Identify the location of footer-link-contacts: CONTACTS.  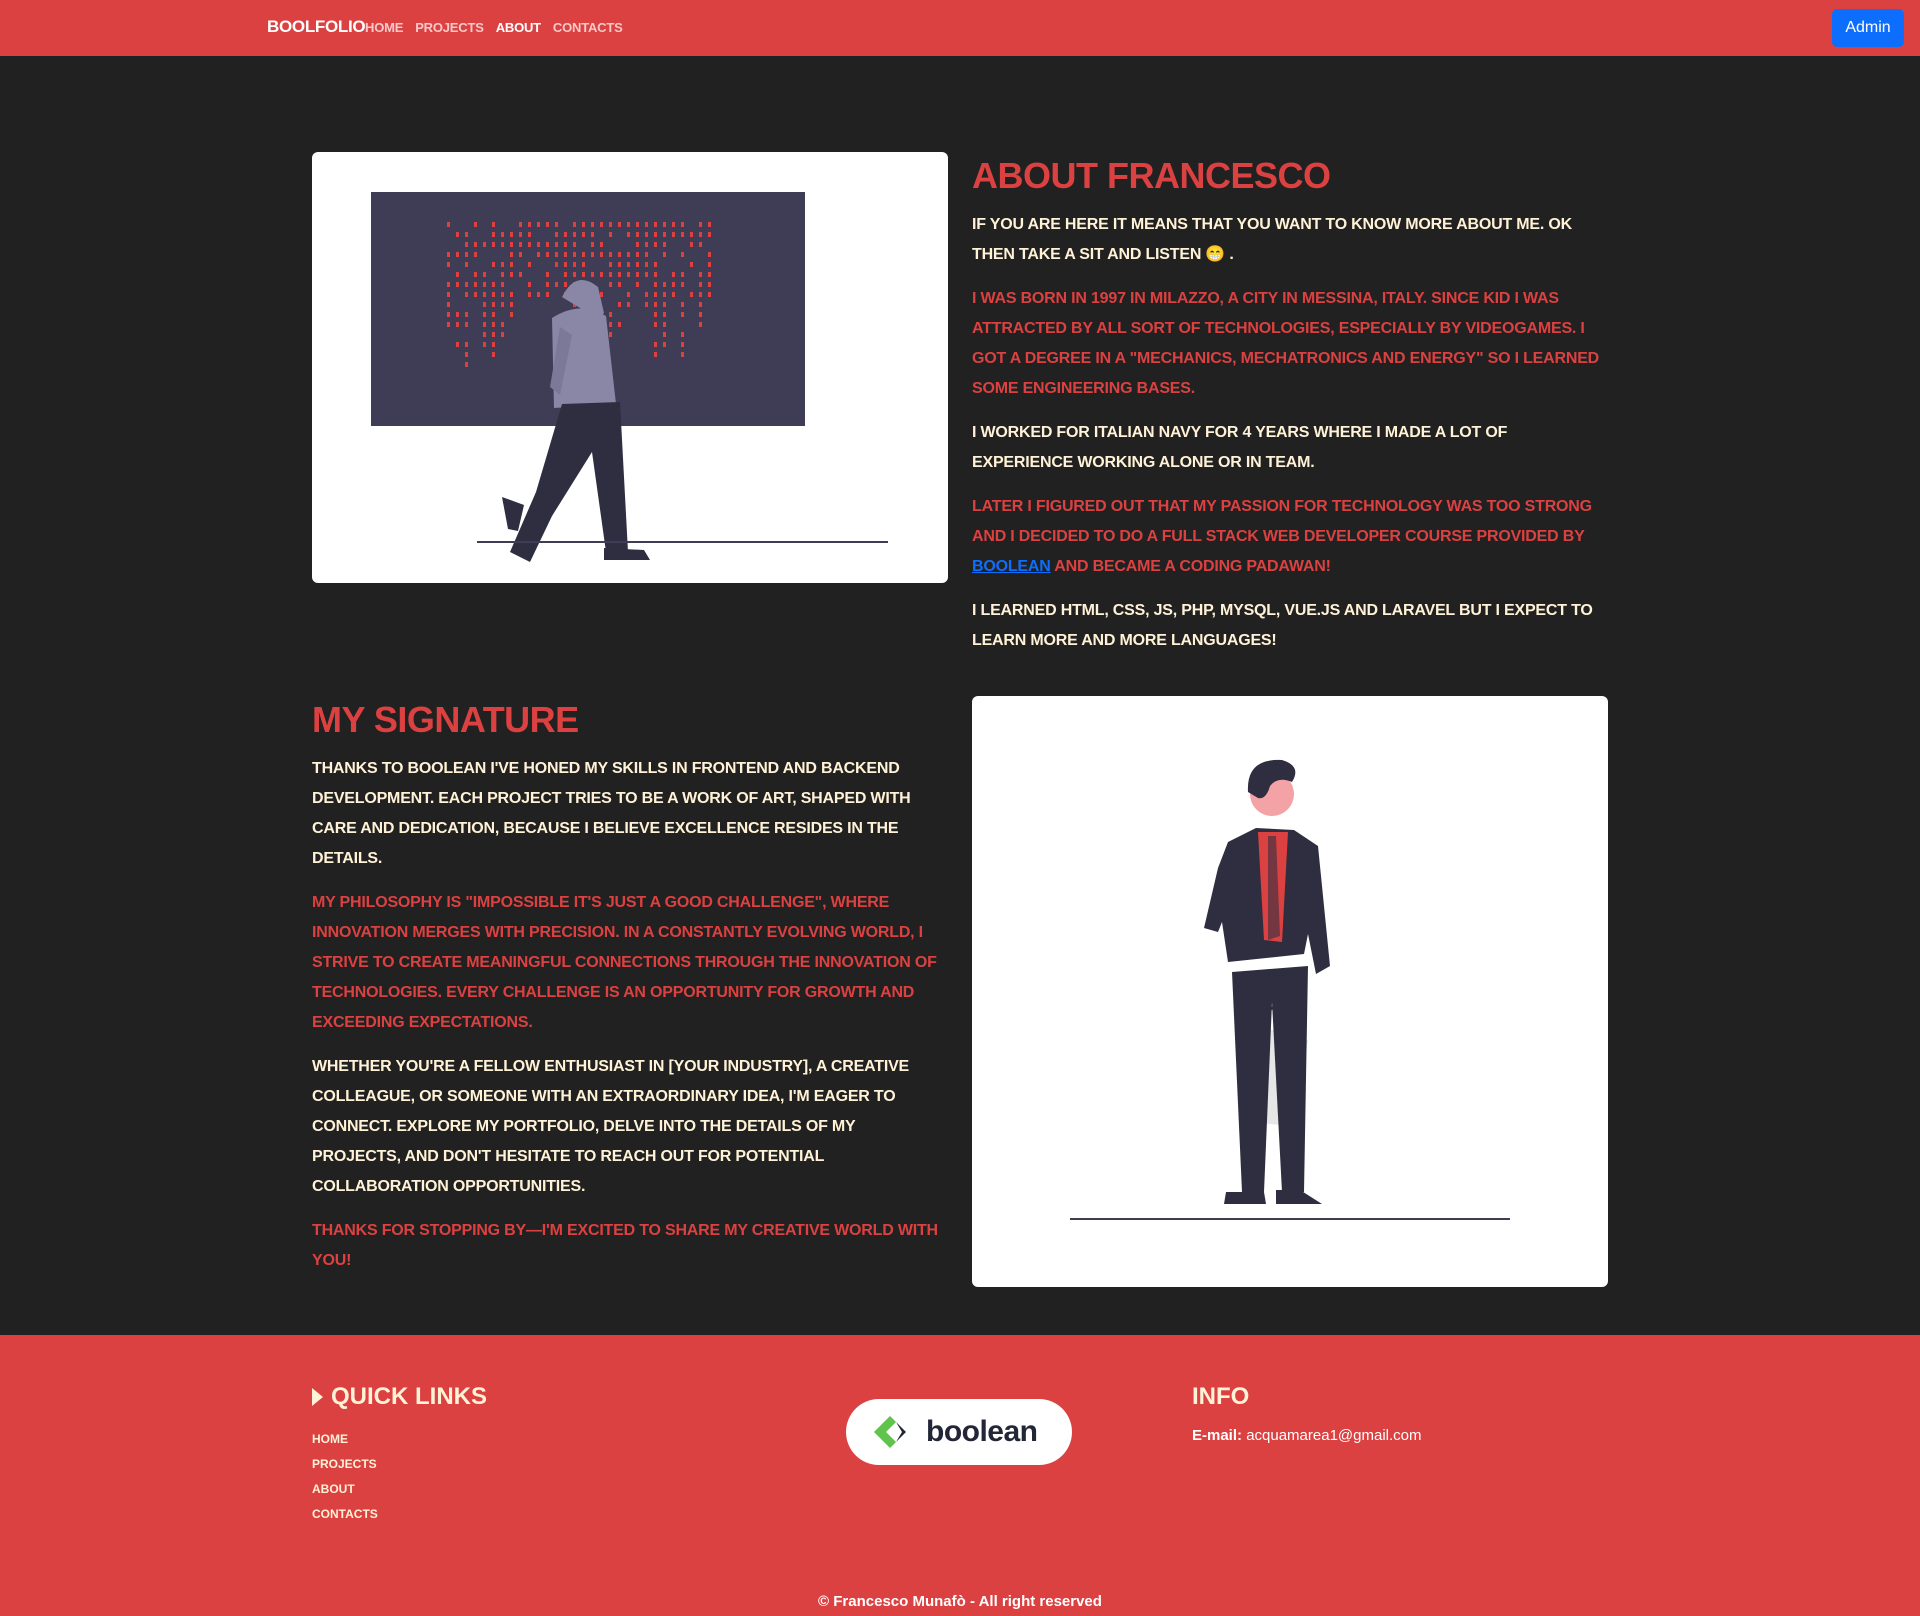
(345, 1514).